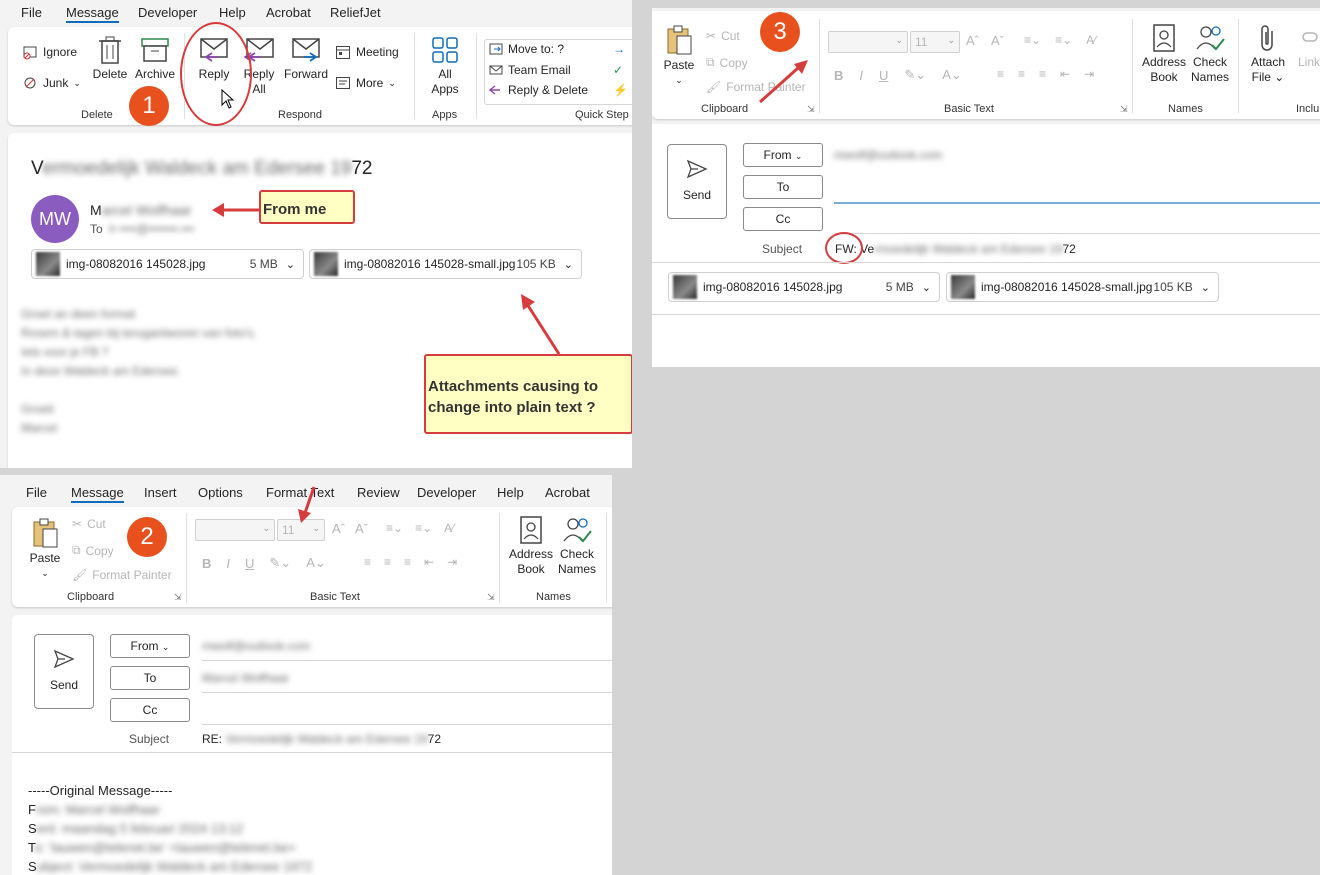 The height and width of the screenshot is (875, 1320). I want to click on numbering-icon: ≡⌄, so click(1063, 40).